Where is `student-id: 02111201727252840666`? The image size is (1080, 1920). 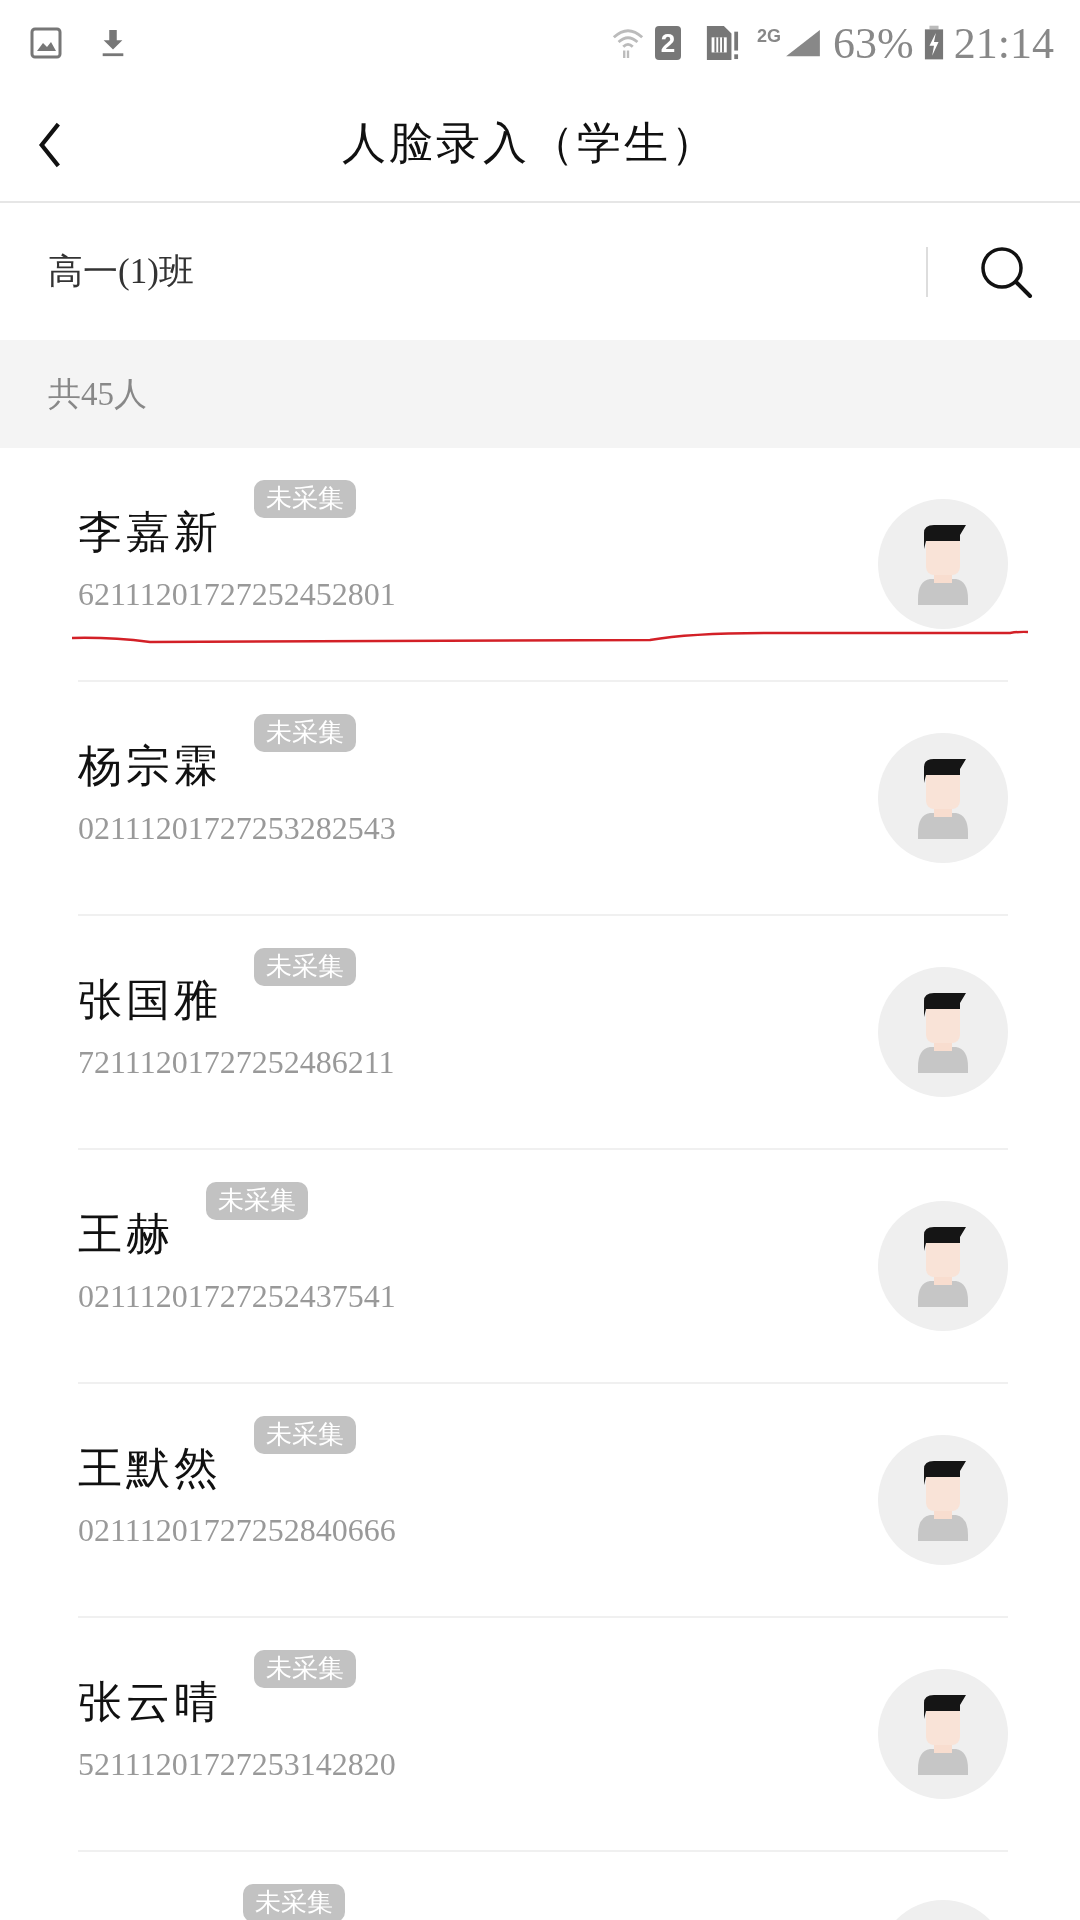 student-id: 02111201727252840666 is located at coordinates (237, 1530).